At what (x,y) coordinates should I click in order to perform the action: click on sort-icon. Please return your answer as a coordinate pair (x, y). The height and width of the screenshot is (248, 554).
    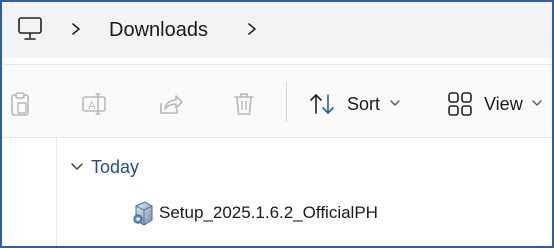
    Looking at the image, I should click on (322, 104).